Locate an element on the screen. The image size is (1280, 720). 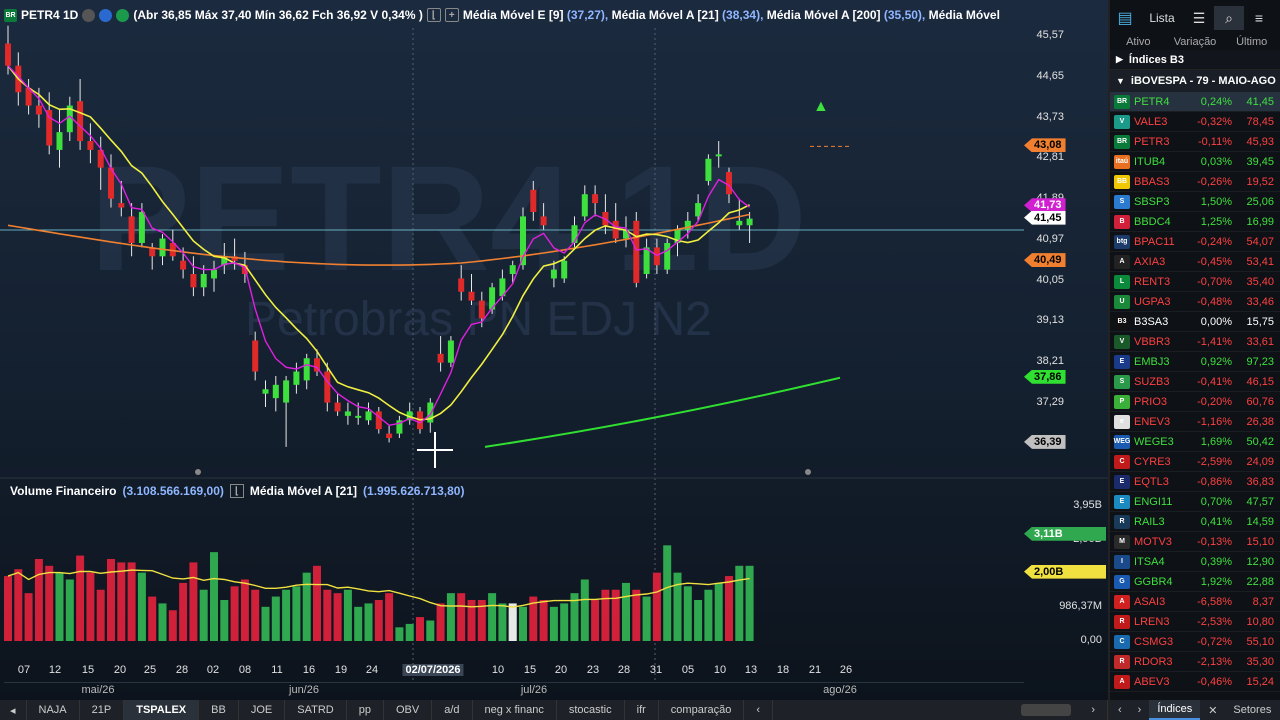
column-header: Ativo is located at coordinates (1138, 43).